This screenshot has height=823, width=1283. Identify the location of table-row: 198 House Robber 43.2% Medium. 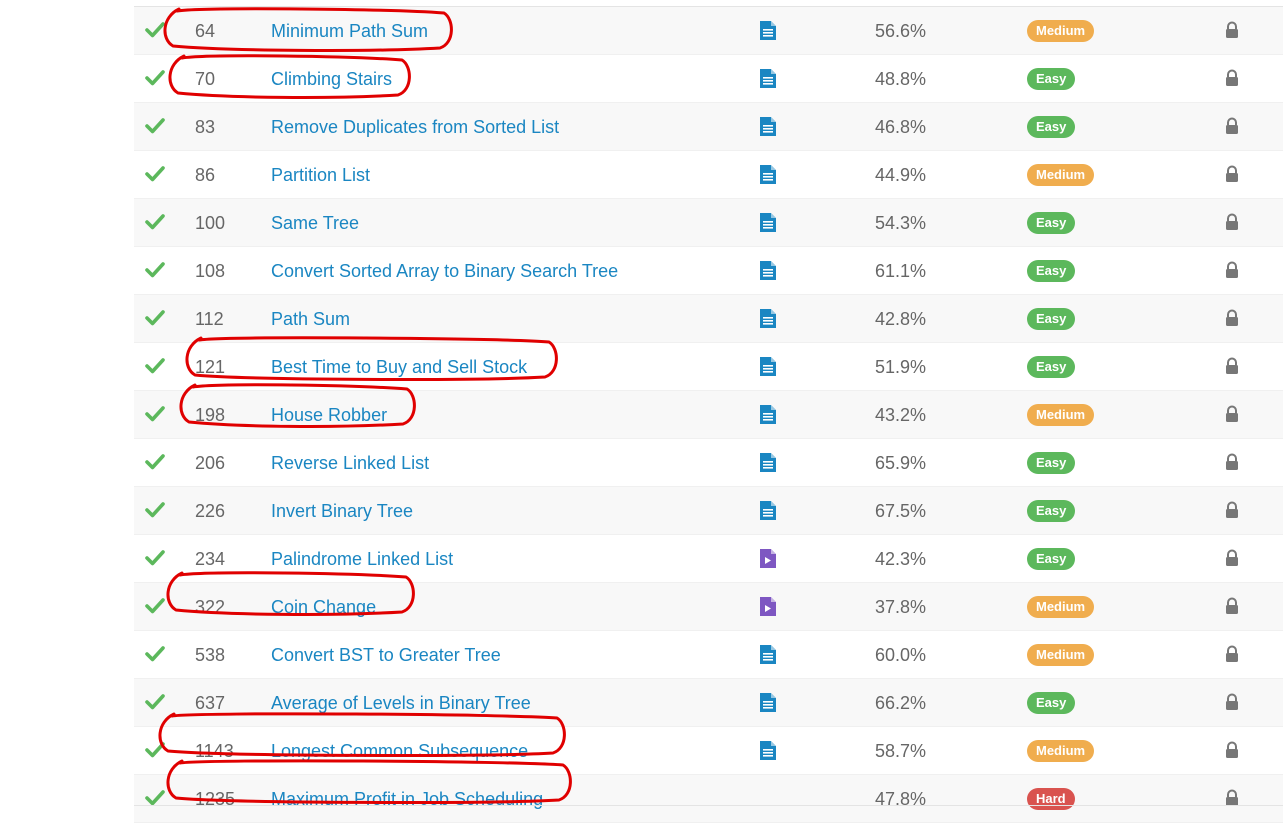
(708, 415).